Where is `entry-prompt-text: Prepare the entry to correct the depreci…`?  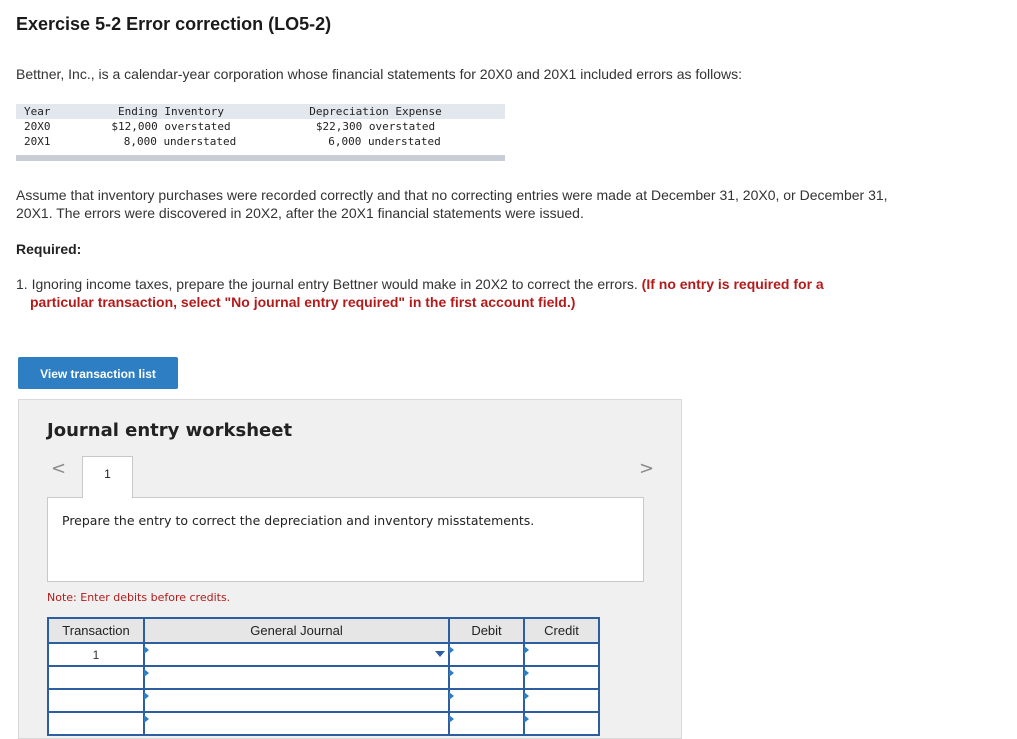
entry-prompt-text: Prepare the entry to correct the depreci… is located at coordinates (298, 520).